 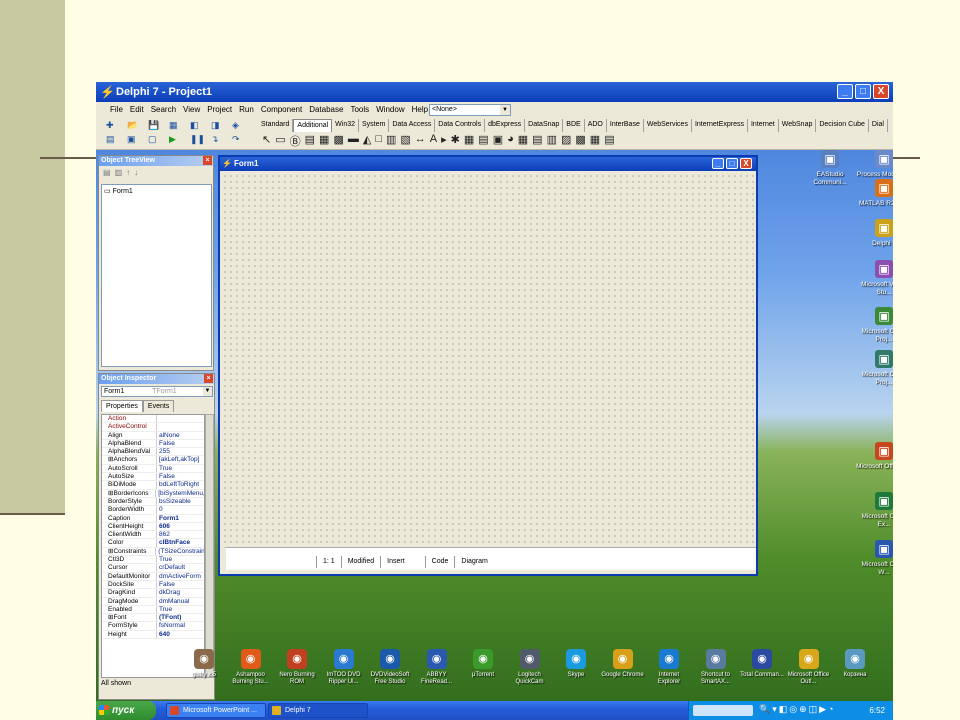 What do you see at coordinates (126, 710) in the screenshot?
I see `start-button: пуск` at bounding box center [126, 710].